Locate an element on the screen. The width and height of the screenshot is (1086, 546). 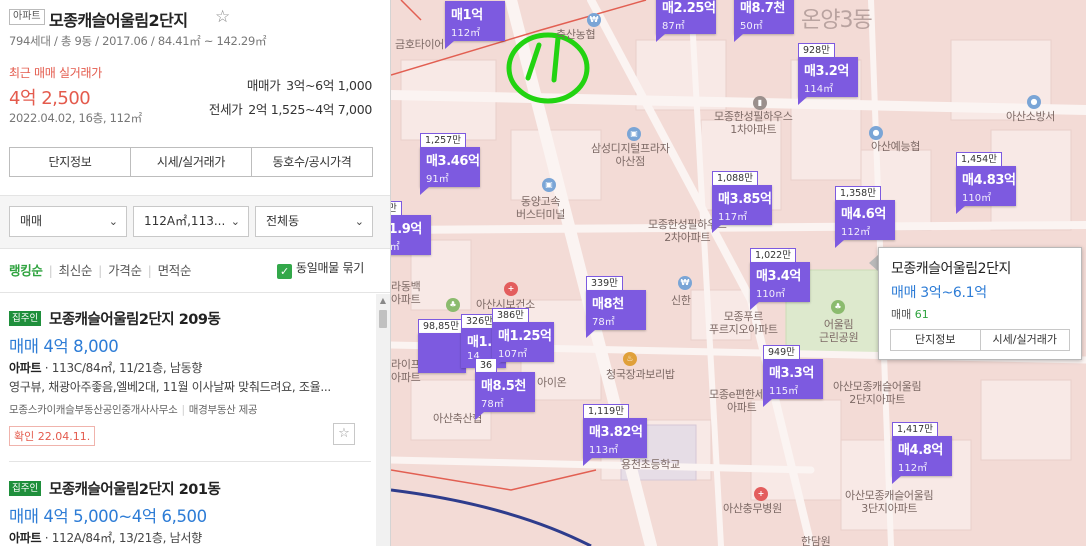
poi-label: 어울림 근린공원 is located at coordinates (839, 331).